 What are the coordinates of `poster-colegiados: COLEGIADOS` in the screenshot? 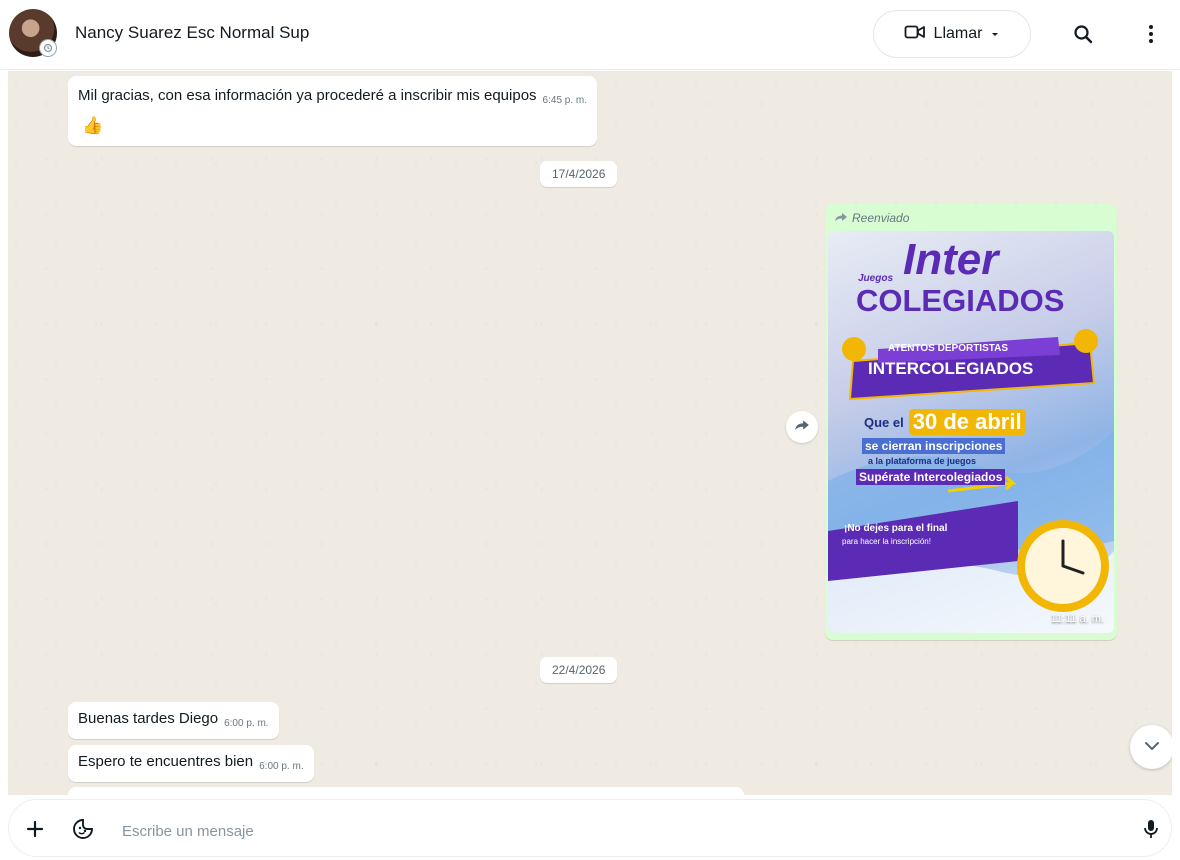 It's located at (960, 300).